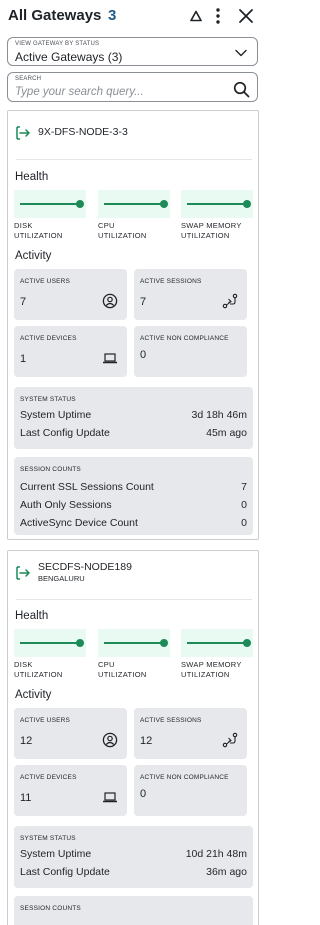  What do you see at coordinates (196, 16) in the screenshot?
I see `warning-triangle-icon` at bounding box center [196, 16].